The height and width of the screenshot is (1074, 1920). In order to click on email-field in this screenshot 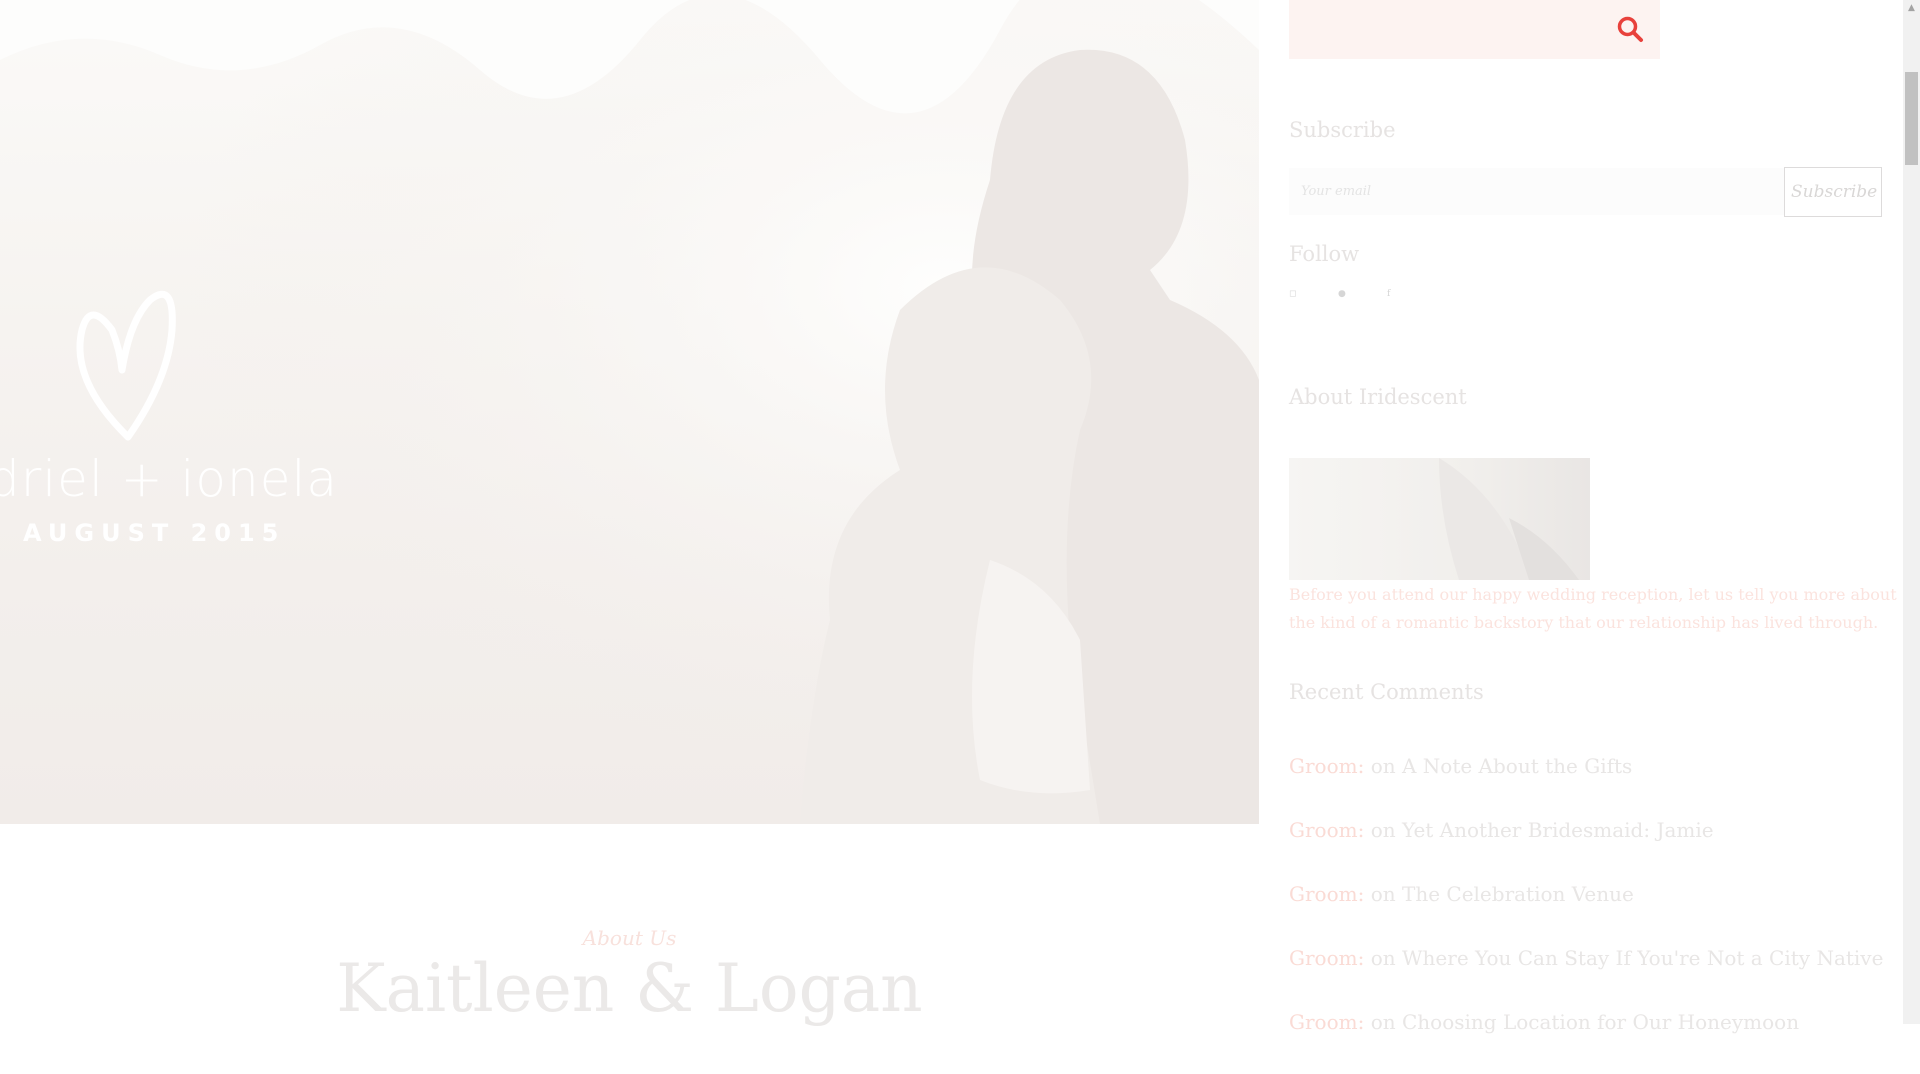, I will do `click(1537, 191)`.